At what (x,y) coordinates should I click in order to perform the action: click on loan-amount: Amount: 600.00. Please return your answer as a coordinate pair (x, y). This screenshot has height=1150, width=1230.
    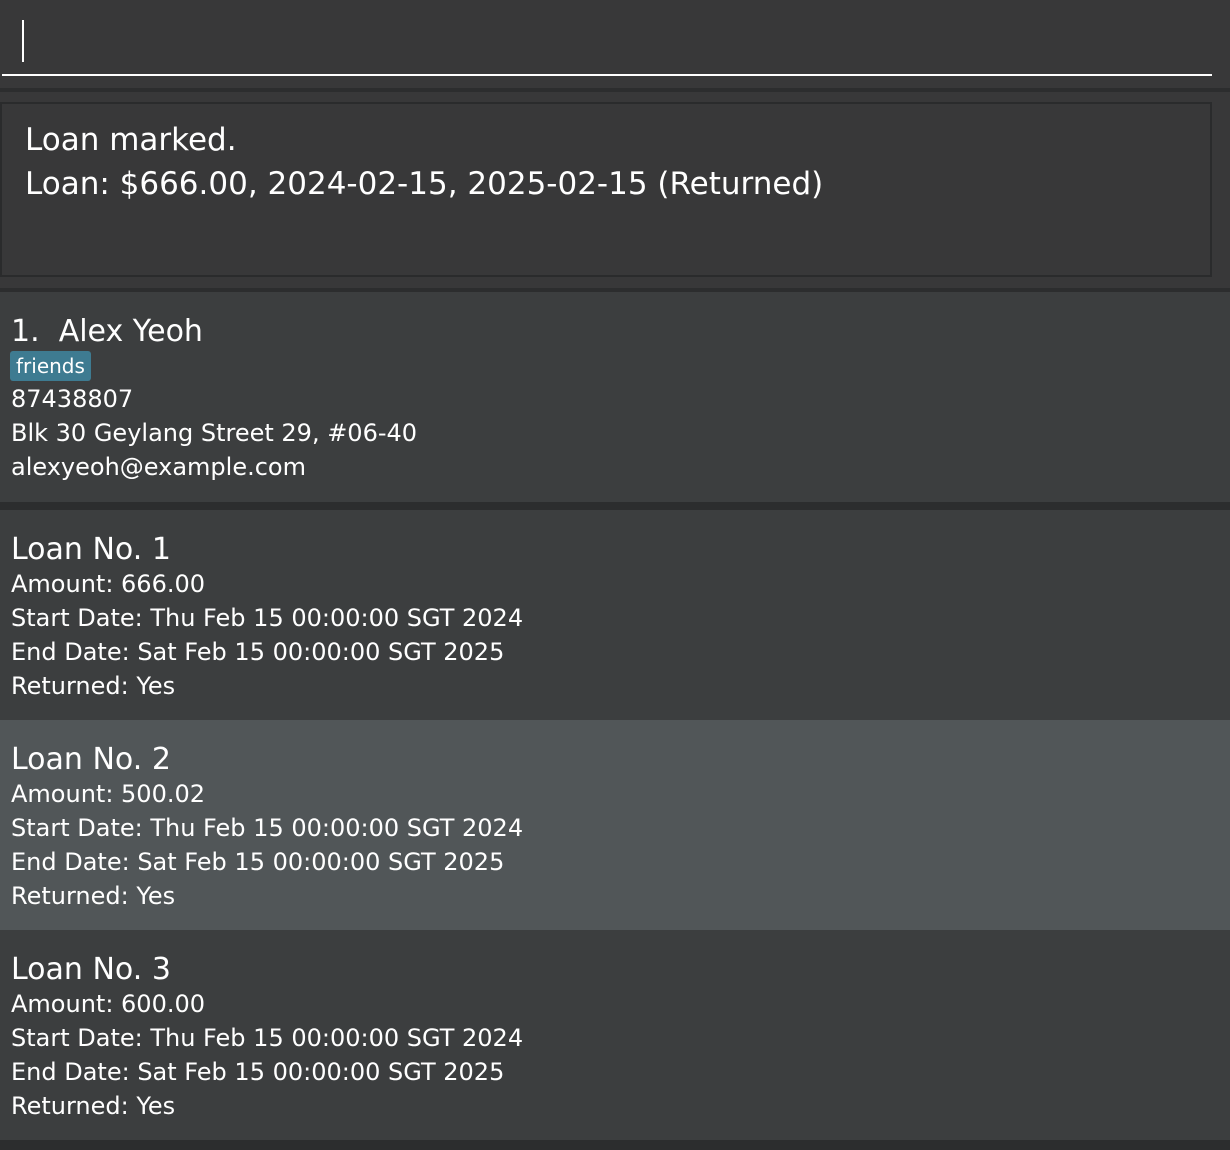
    Looking at the image, I should click on (108, 1004).